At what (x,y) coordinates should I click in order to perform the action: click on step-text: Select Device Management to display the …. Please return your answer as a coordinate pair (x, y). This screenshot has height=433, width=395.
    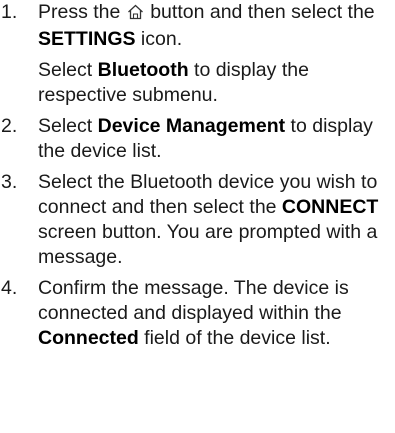
    Looking at the image, I should click on (216, 139).